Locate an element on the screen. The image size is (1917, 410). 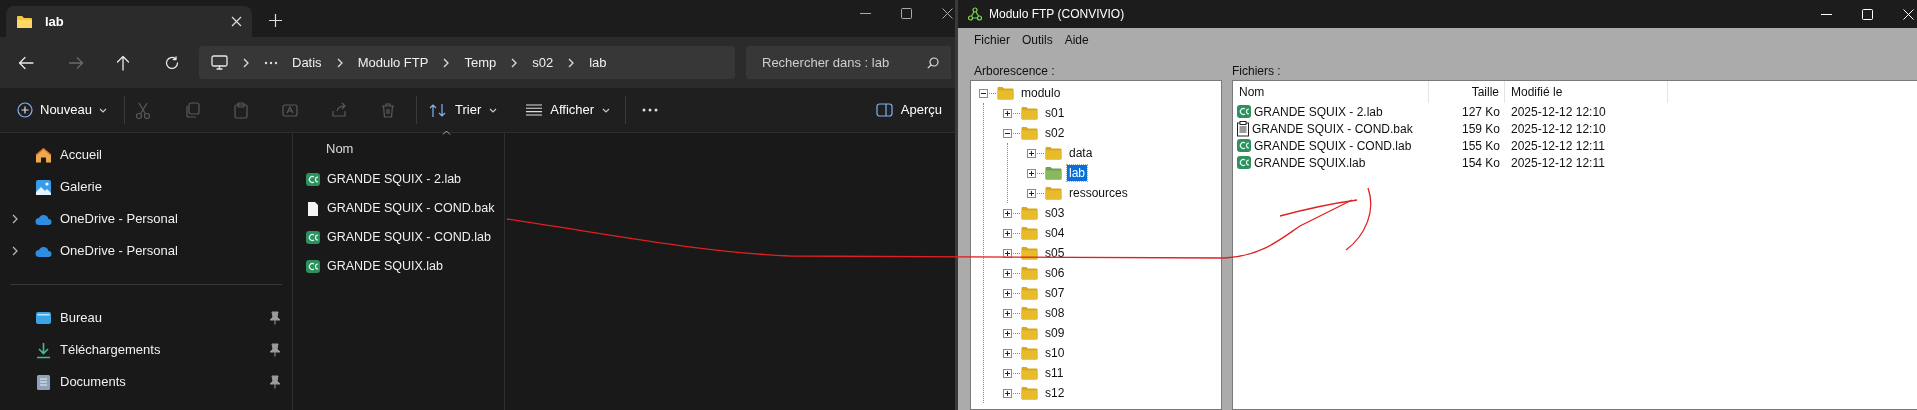
menu-item: Fichier is located at coordinates (992, 40).